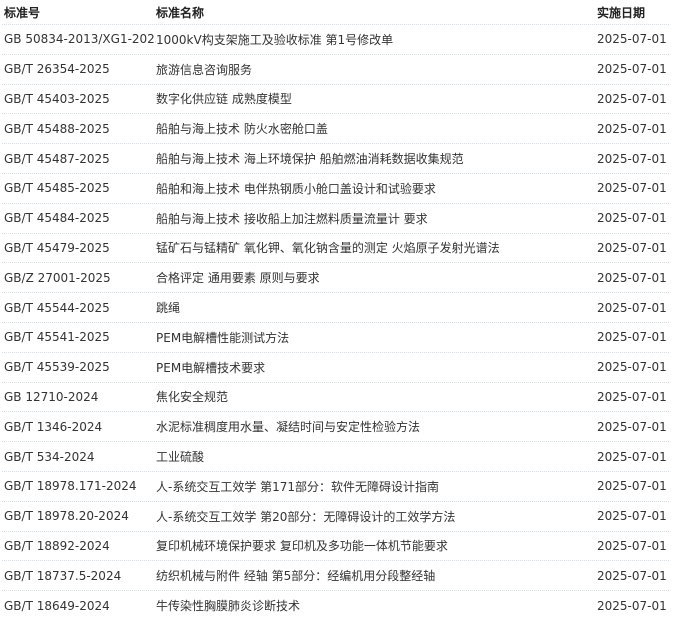 The width and height of the screenshot is (689, 620). What do you see at coordinates (79, 39) in the screenshot?
I see `standard-code: GB 50834-2013/XG1-2025` at bounding box center [79, 39].